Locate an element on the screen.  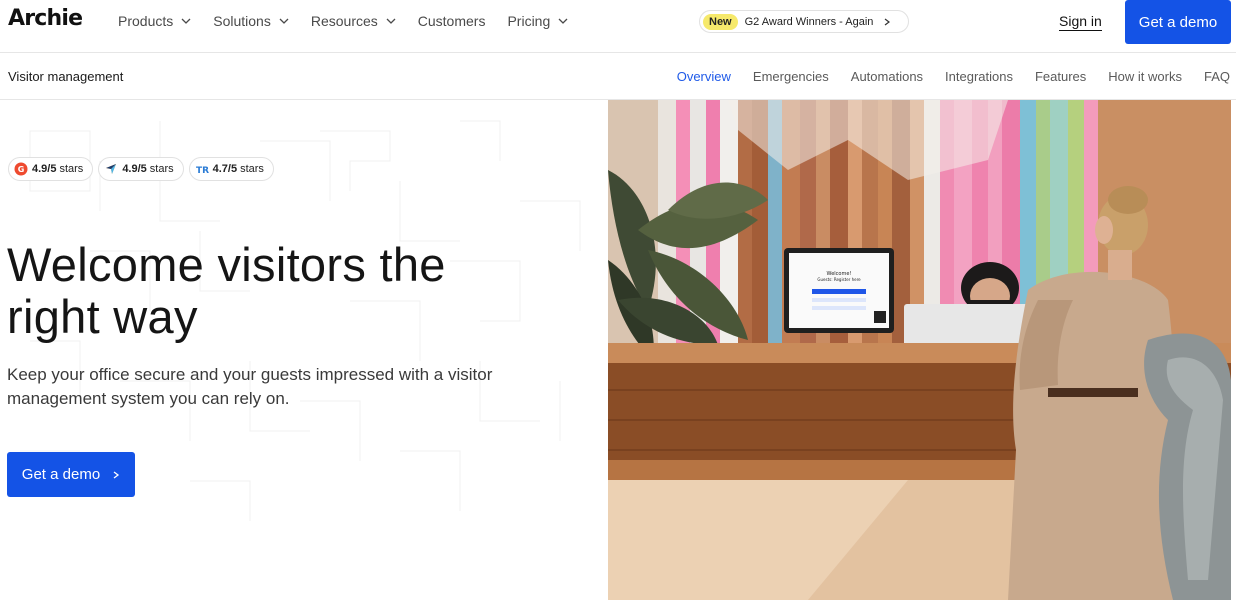
menu-item-label: Resources is located at coordinates (344, 21).